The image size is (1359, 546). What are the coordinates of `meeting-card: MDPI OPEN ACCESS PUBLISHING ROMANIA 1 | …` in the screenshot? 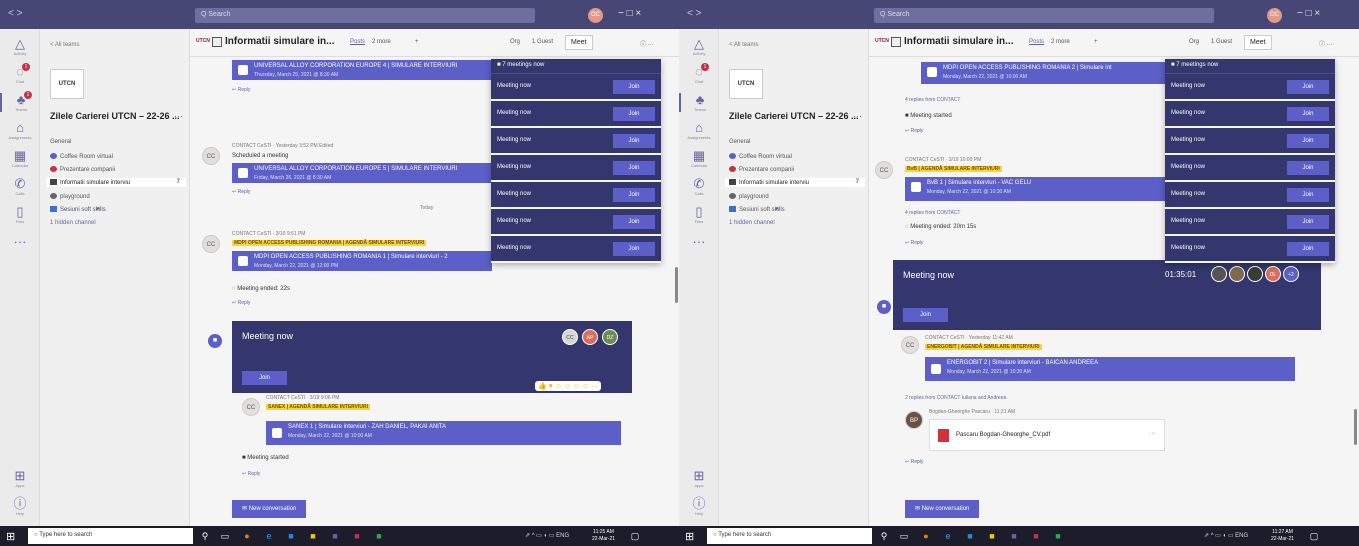 It's located at (362, 261).